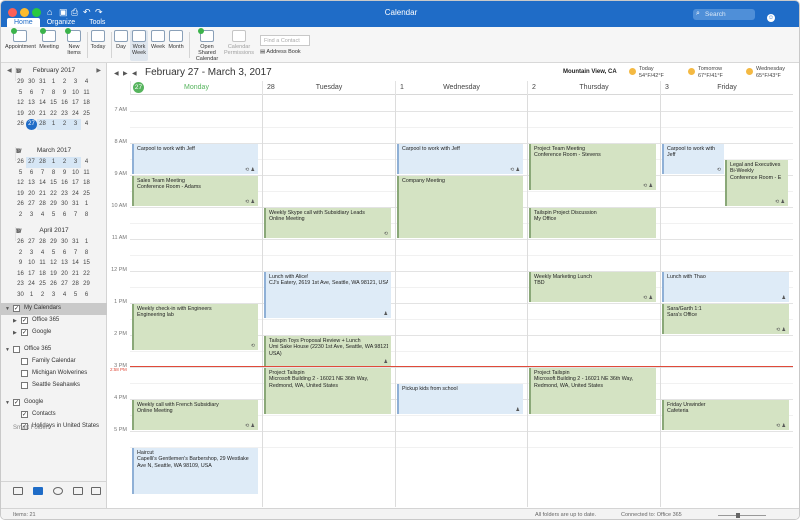 Image resolution: width=800 pixels, height=520 pixels. Describe the element at coordinates (63, 12) in the screenshot. I see `save-icon: ▣` at that location.